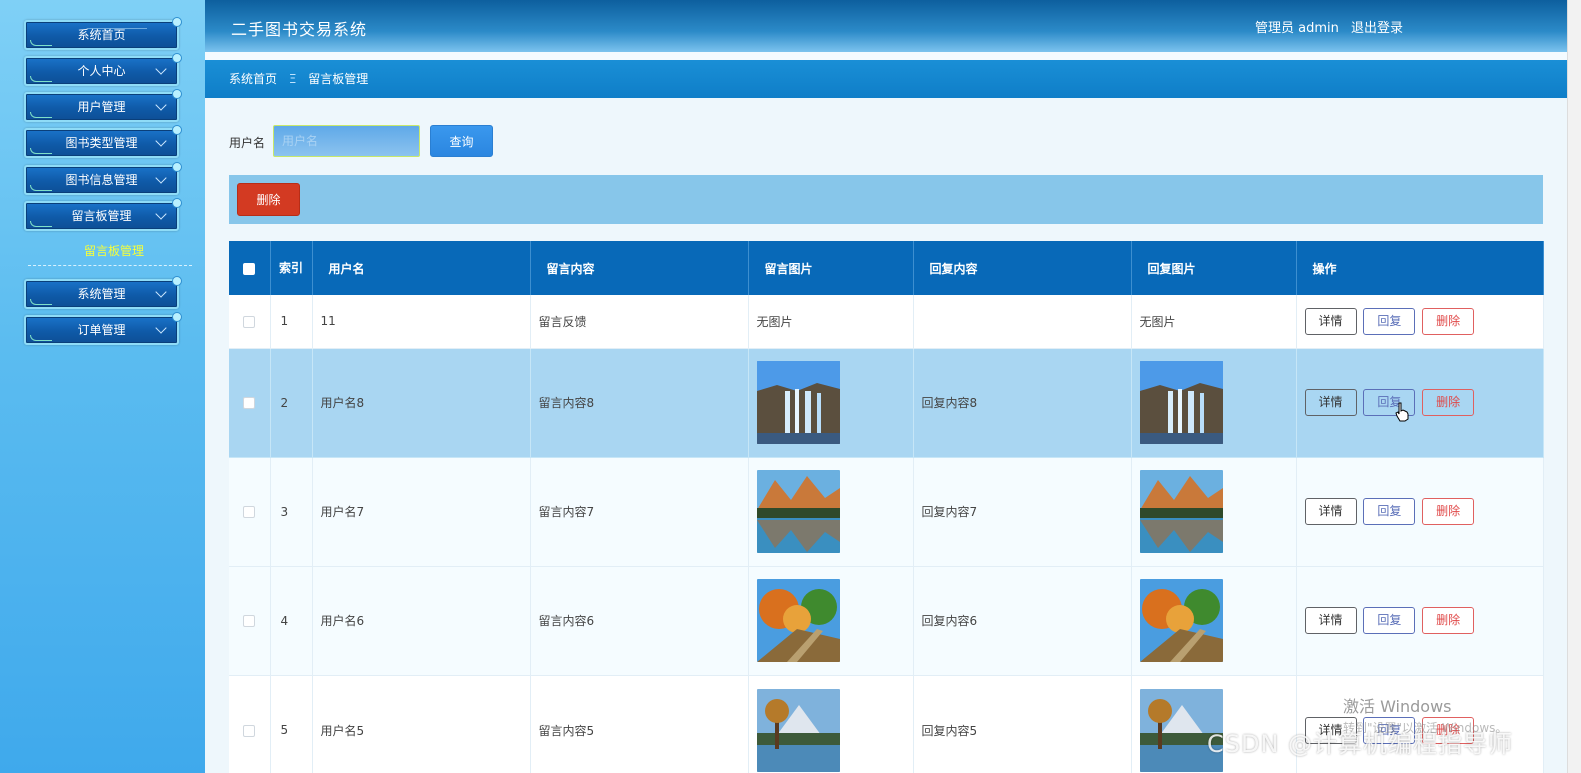 The image size is (1581, 773). Describe the element at coordinates (103, 69) in the screenshot. I see `sidebar-item-profile: 个人中心` at that location.